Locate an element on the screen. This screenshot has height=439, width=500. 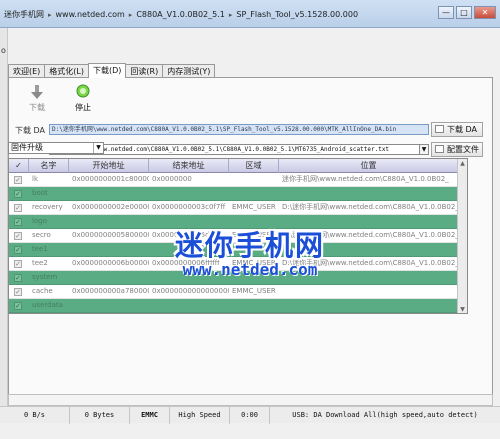
tab-format: 格式化(L) is located at coordinates (66, 71).